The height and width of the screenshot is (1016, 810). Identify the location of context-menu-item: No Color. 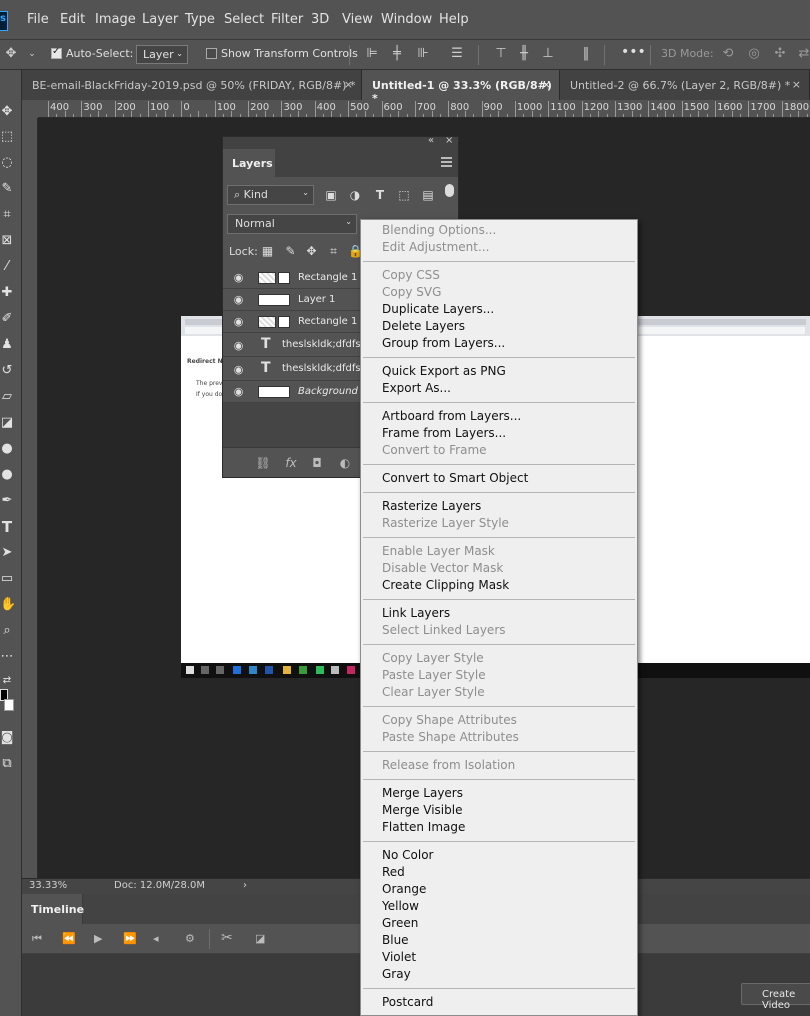
(407, 855).